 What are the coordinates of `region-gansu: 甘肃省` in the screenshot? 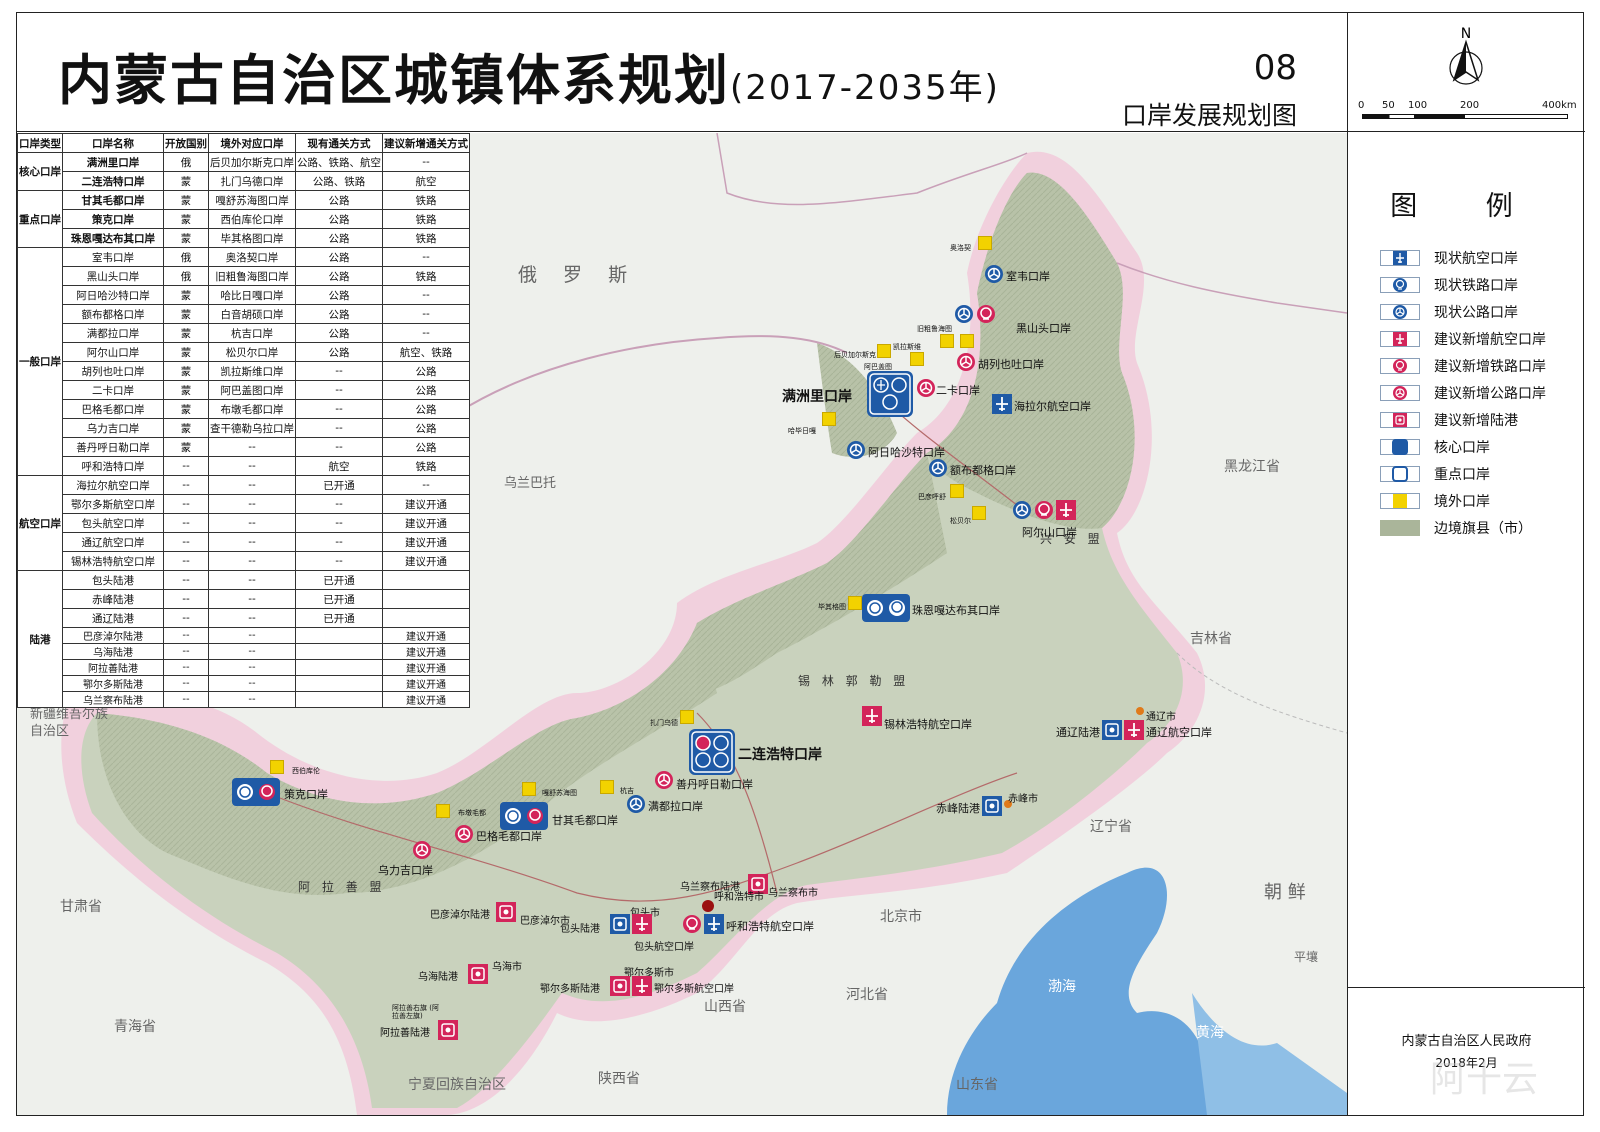 It's located at (81, 907).